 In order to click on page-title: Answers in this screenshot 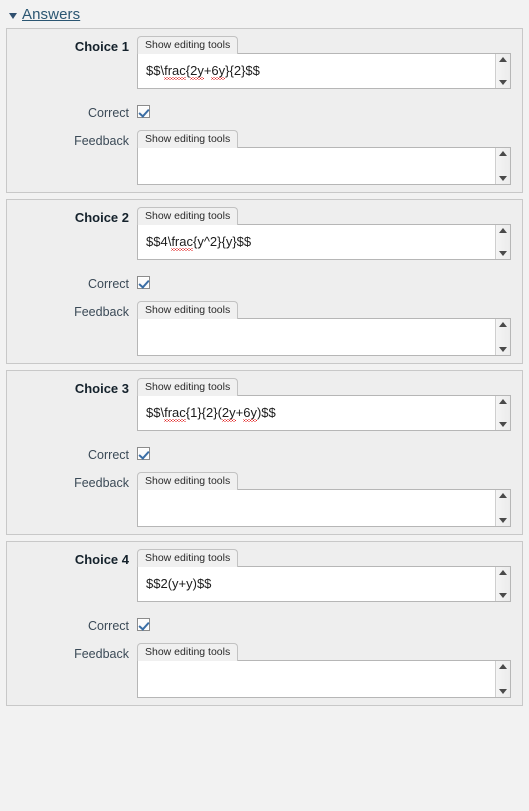, I will do `click(51, 14)`.